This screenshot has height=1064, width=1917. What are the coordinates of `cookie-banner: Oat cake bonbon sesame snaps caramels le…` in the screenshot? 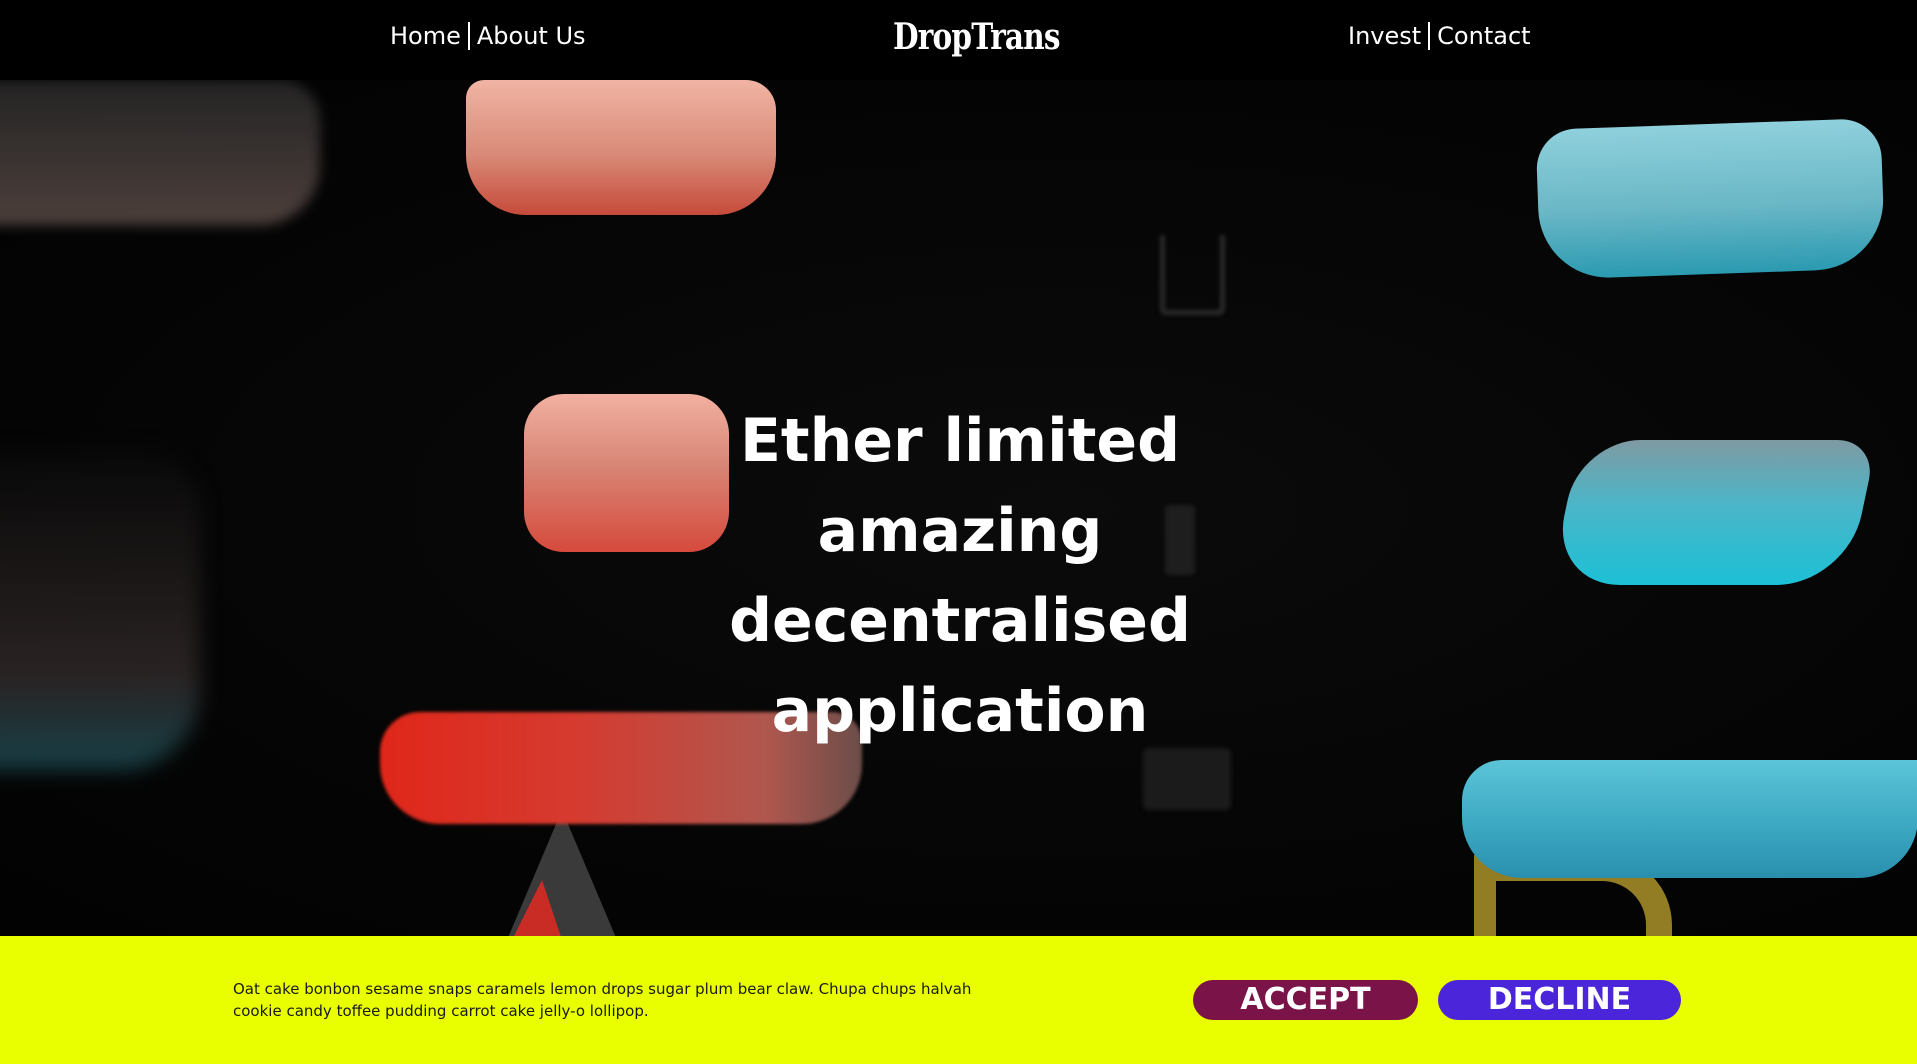 It's located at (958, 1000).